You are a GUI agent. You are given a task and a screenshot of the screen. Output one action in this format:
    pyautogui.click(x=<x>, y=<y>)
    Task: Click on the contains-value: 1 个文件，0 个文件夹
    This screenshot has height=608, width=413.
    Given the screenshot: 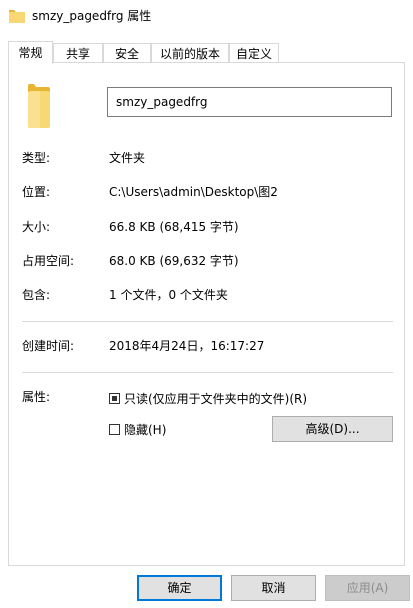 What is the action you would take?
    pyautogui.click(x=168, y=295)
    